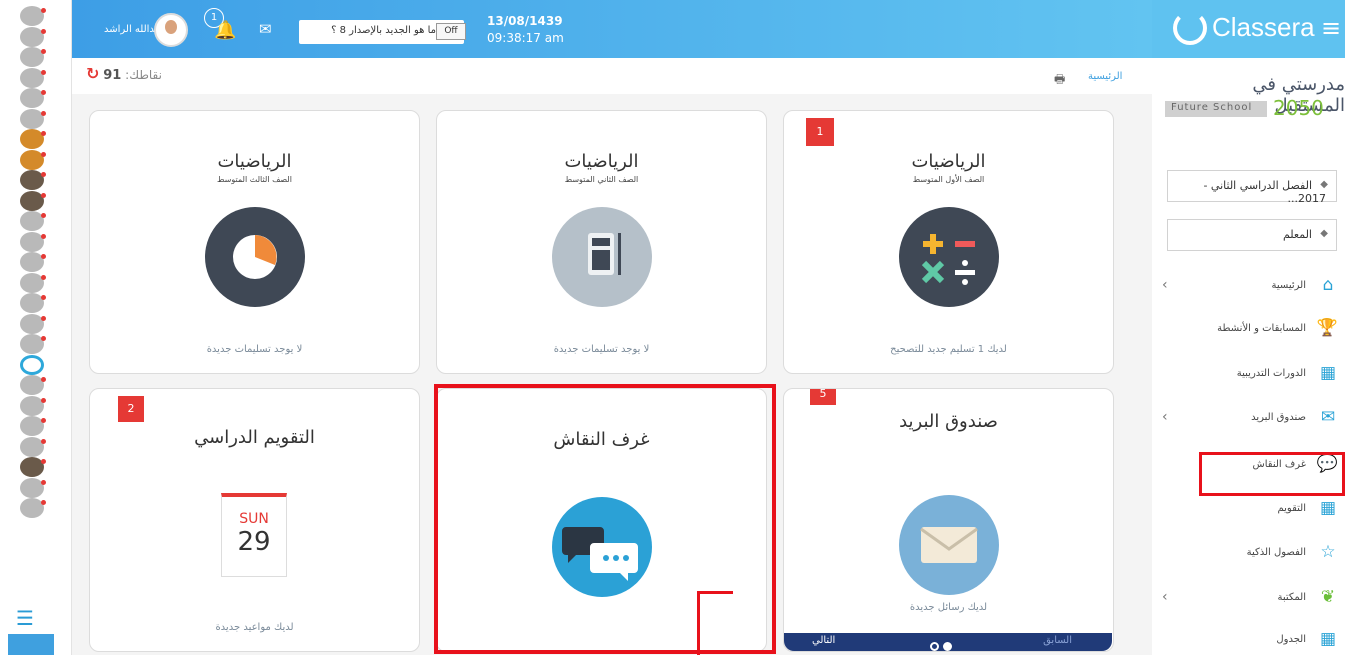 The height and width of the screenshot is (655, 1345). I want to click on print-icon: 🖶, so click(1059, 80).